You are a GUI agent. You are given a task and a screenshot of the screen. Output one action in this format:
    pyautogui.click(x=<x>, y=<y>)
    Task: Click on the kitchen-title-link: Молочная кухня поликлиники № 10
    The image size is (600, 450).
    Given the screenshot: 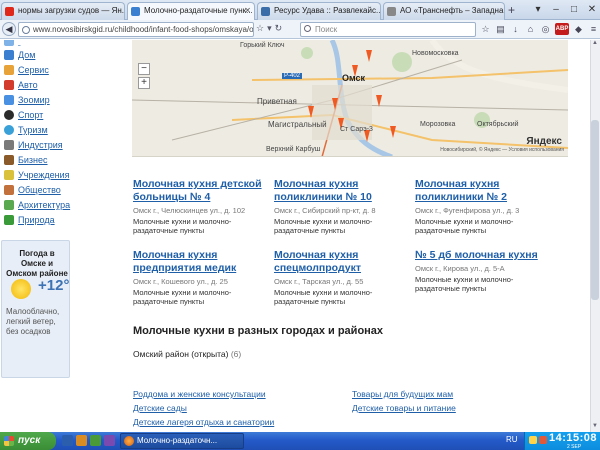 What is the action you would take?
    pyautogui.click(x=339, y=191)
    